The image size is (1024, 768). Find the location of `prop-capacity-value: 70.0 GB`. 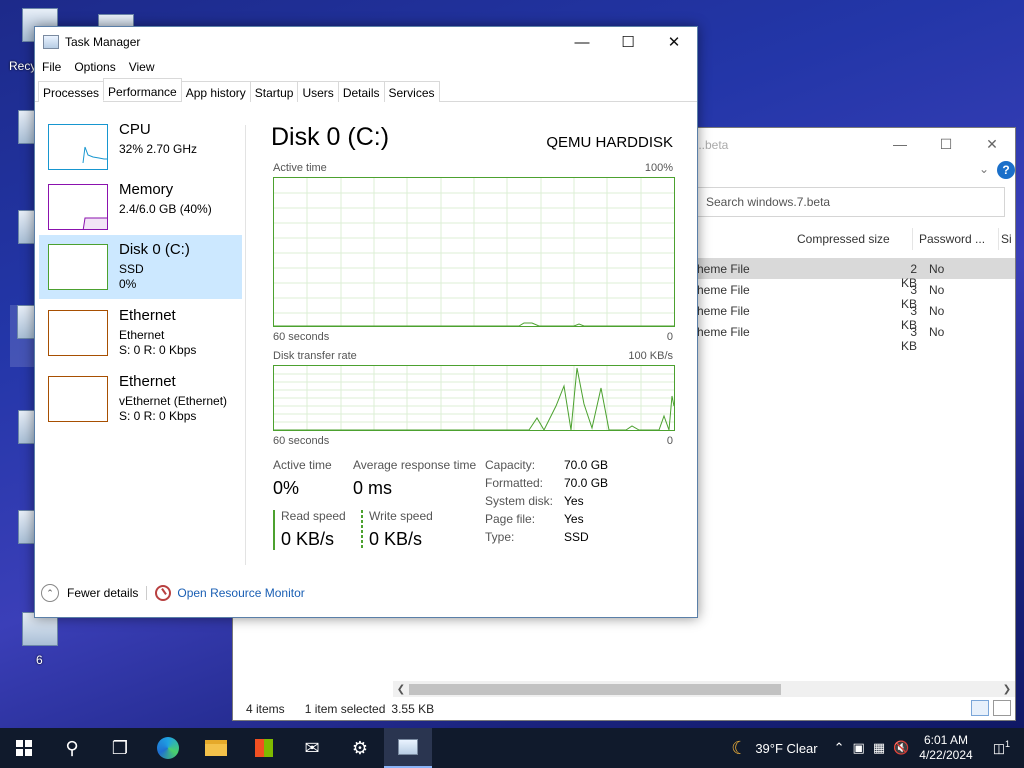

prop-capacity-value: 70.0 GB is located at coordinates (586, 465).